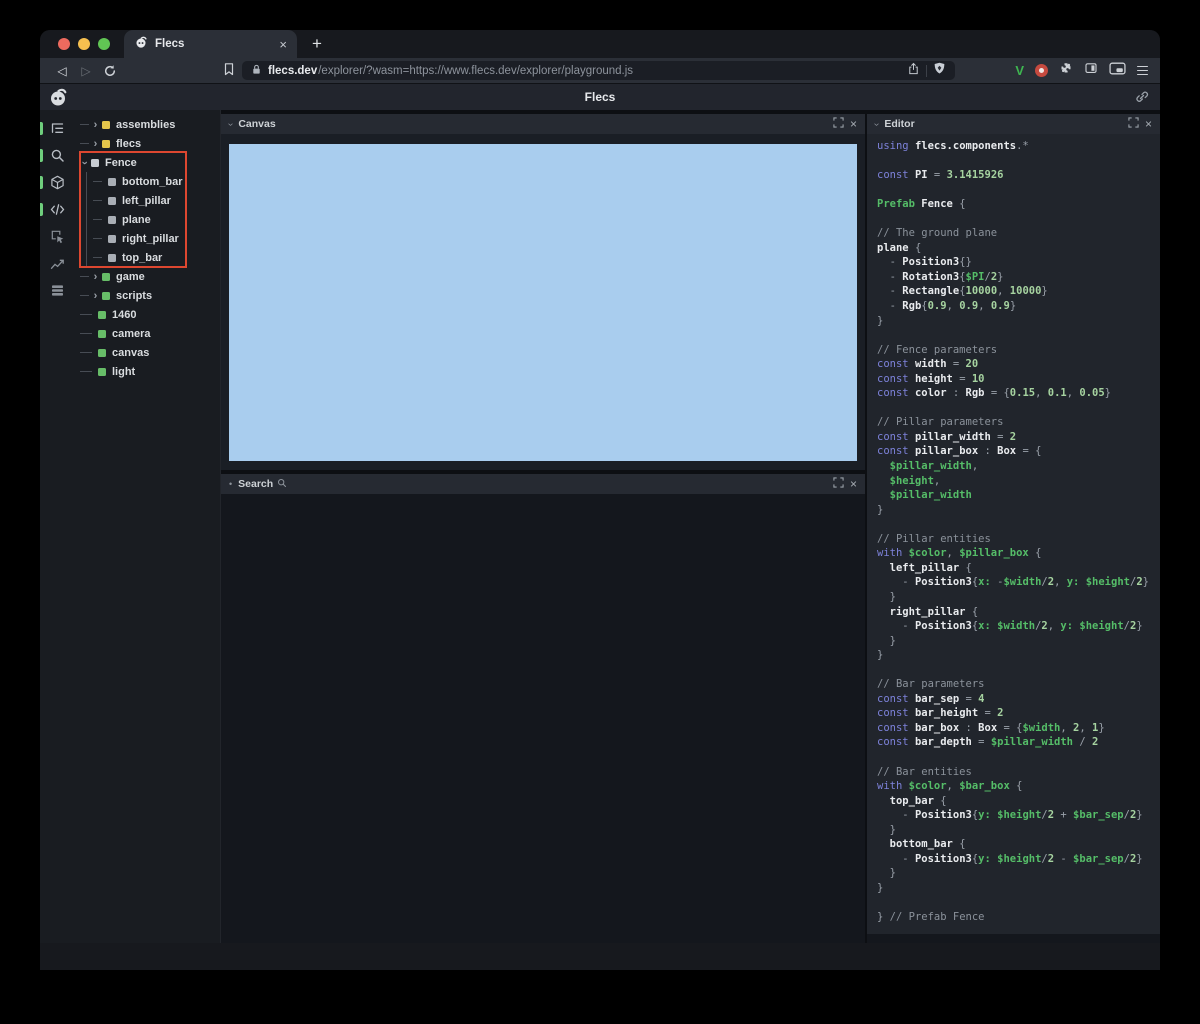 This screenshot has height=1024, width=1200. Describe the element at coordinates (1117, 71) in the screenshot. I see `wallet-card-icon` at that location.